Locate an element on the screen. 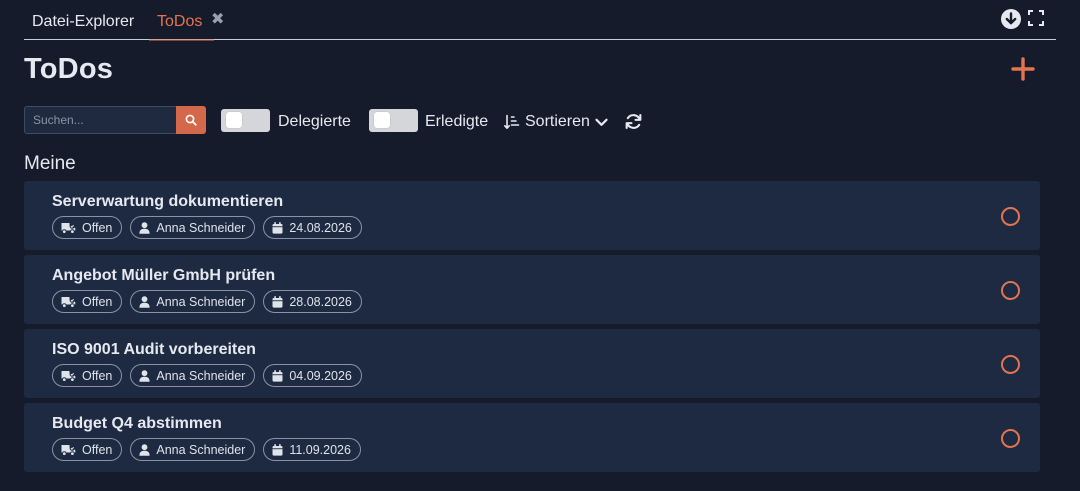 The height and width of the screenshot is (491, 1080). todo-badges: Offen Anna Schneider 28.08.2026 is located at coordinates (207, 301).